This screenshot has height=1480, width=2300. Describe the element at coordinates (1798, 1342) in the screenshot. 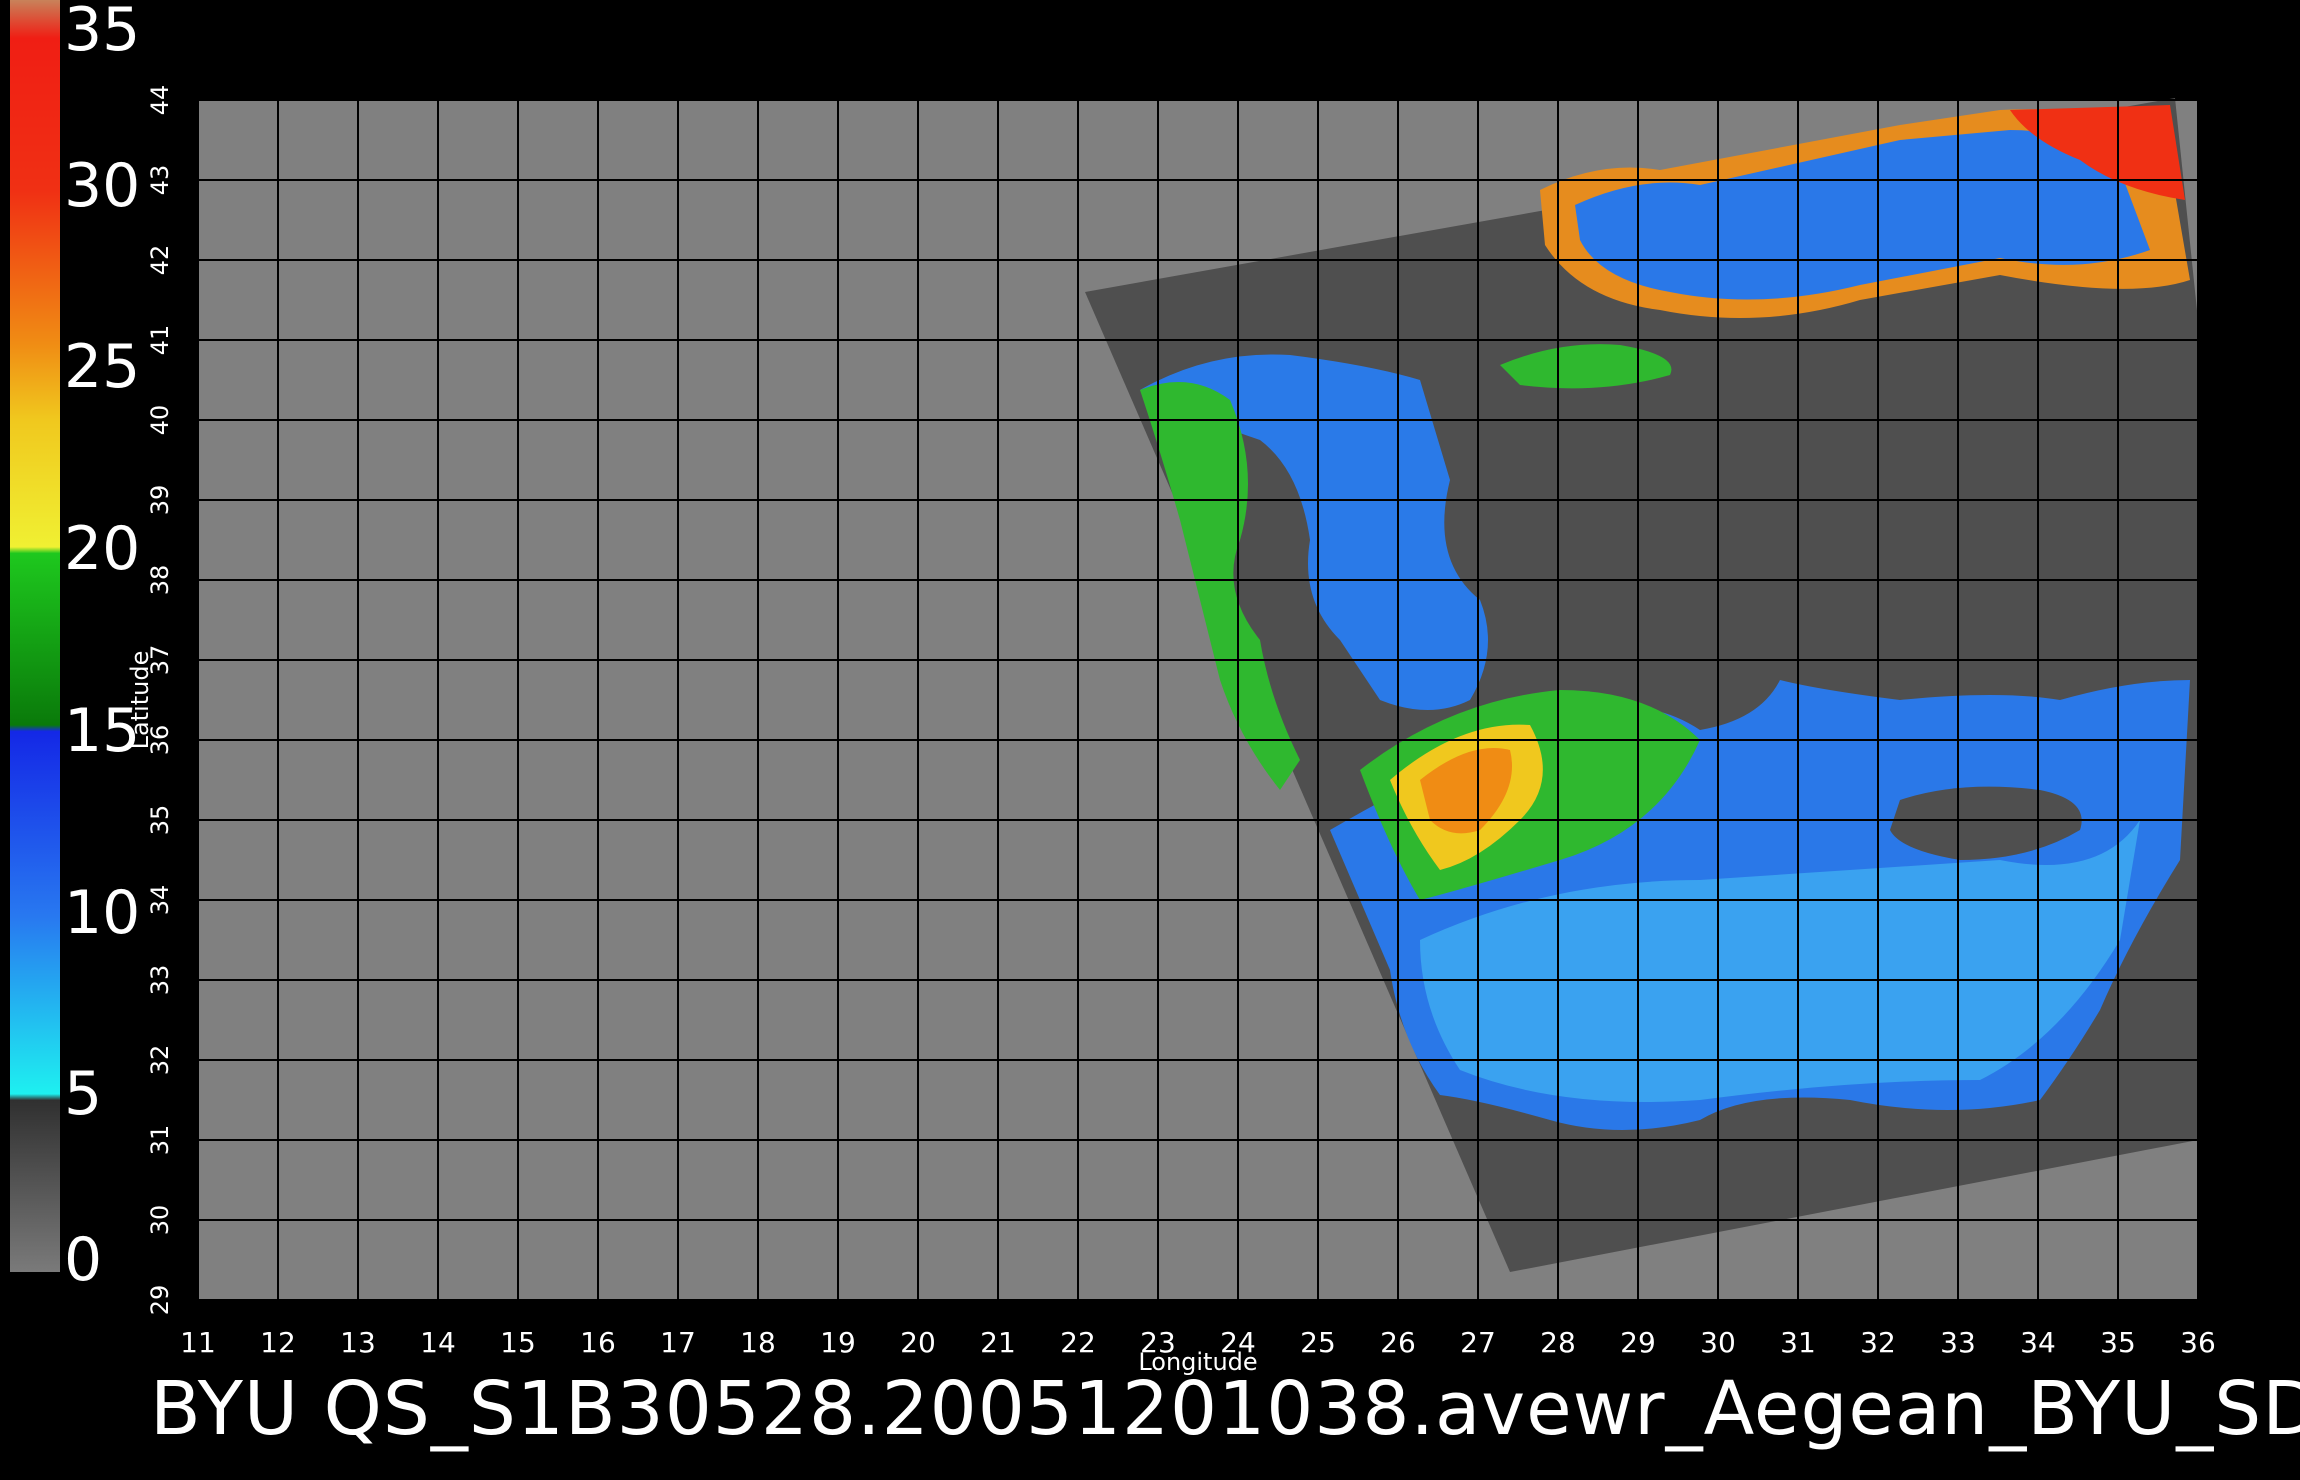

I see `lon-tick-label: 31` at that location.